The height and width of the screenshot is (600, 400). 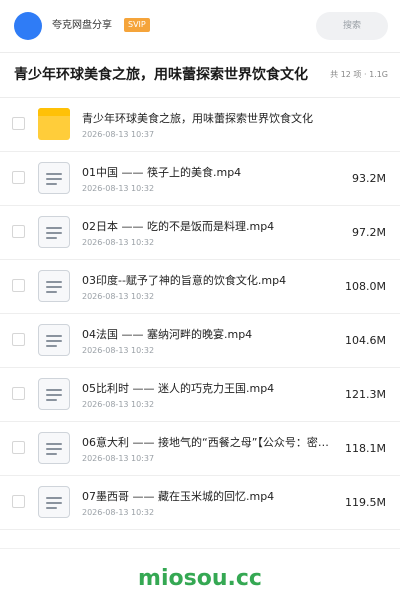 I want to click on item-size: 121.3M, so click(x=365, y=394).